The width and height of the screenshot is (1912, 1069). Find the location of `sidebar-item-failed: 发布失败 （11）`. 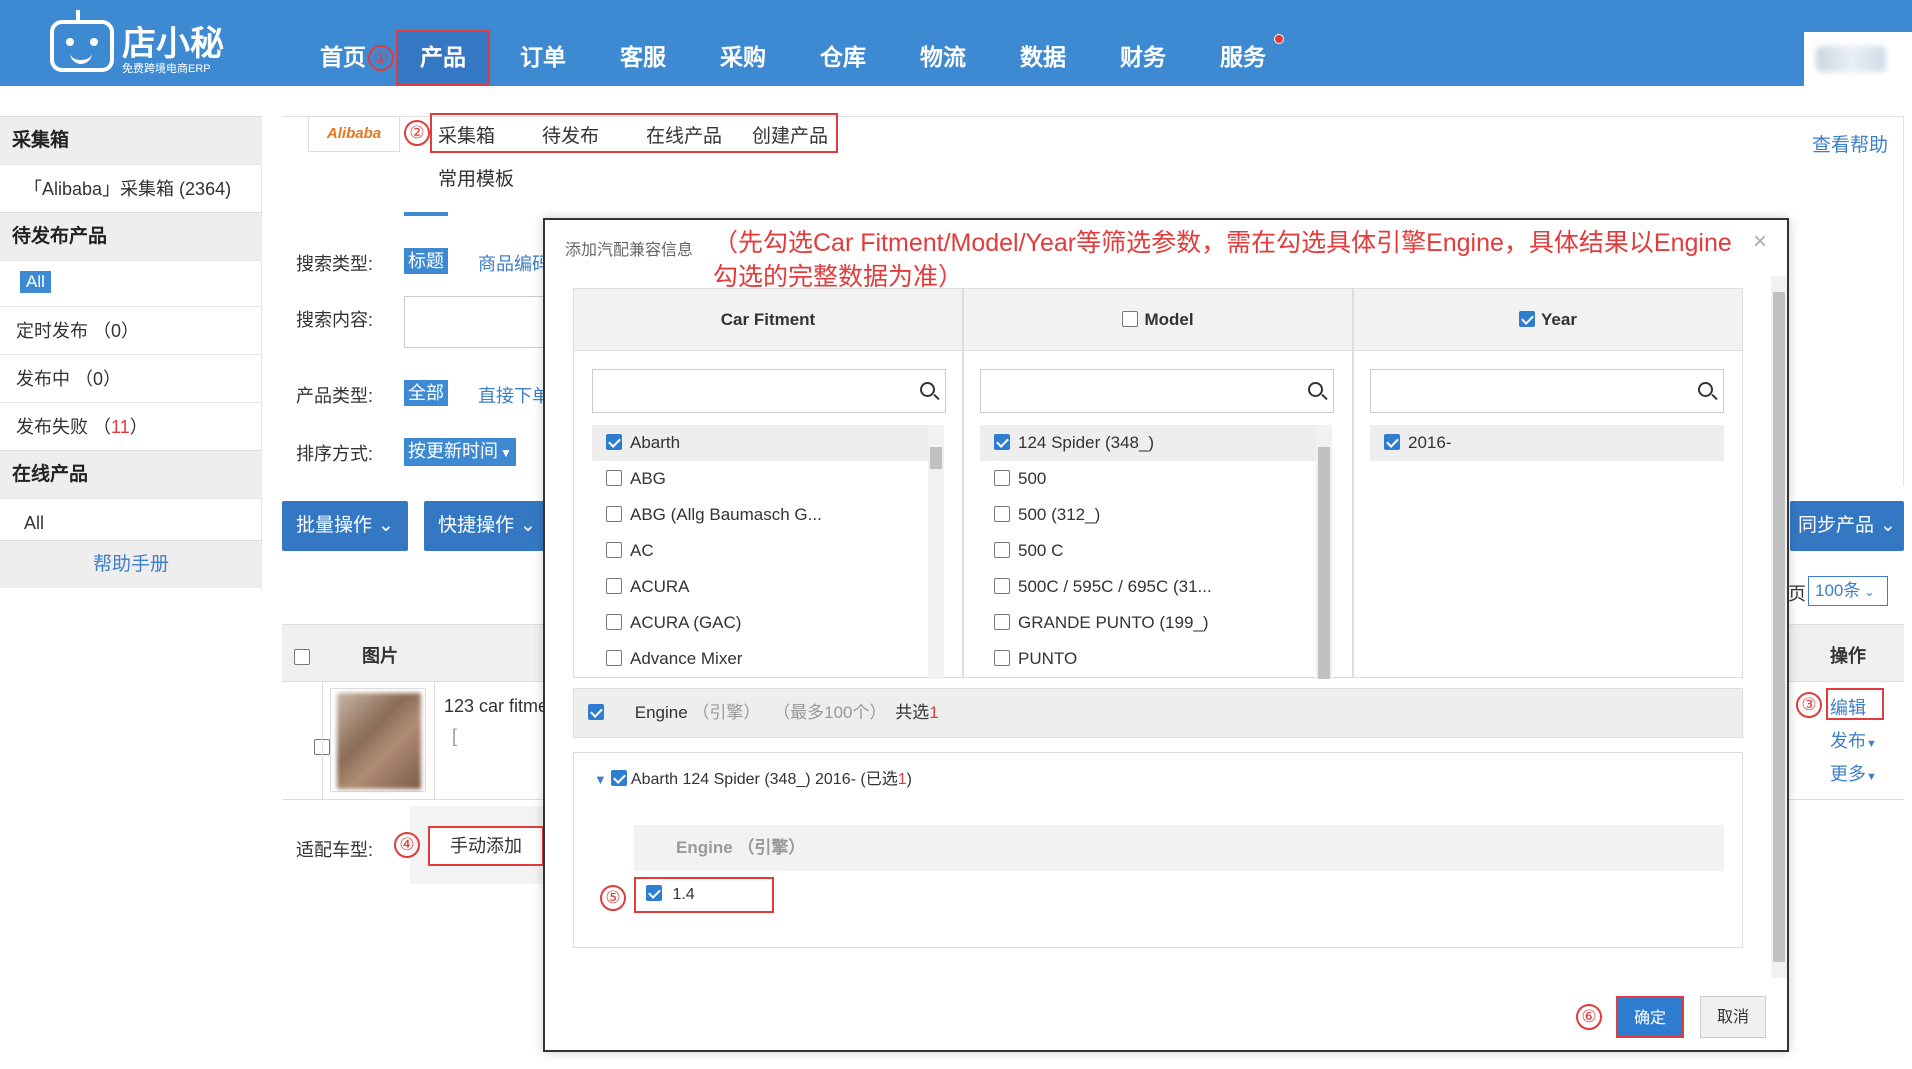

sidebar-item-failed: 发布失败 （11） is located at coordinates (131, 426).